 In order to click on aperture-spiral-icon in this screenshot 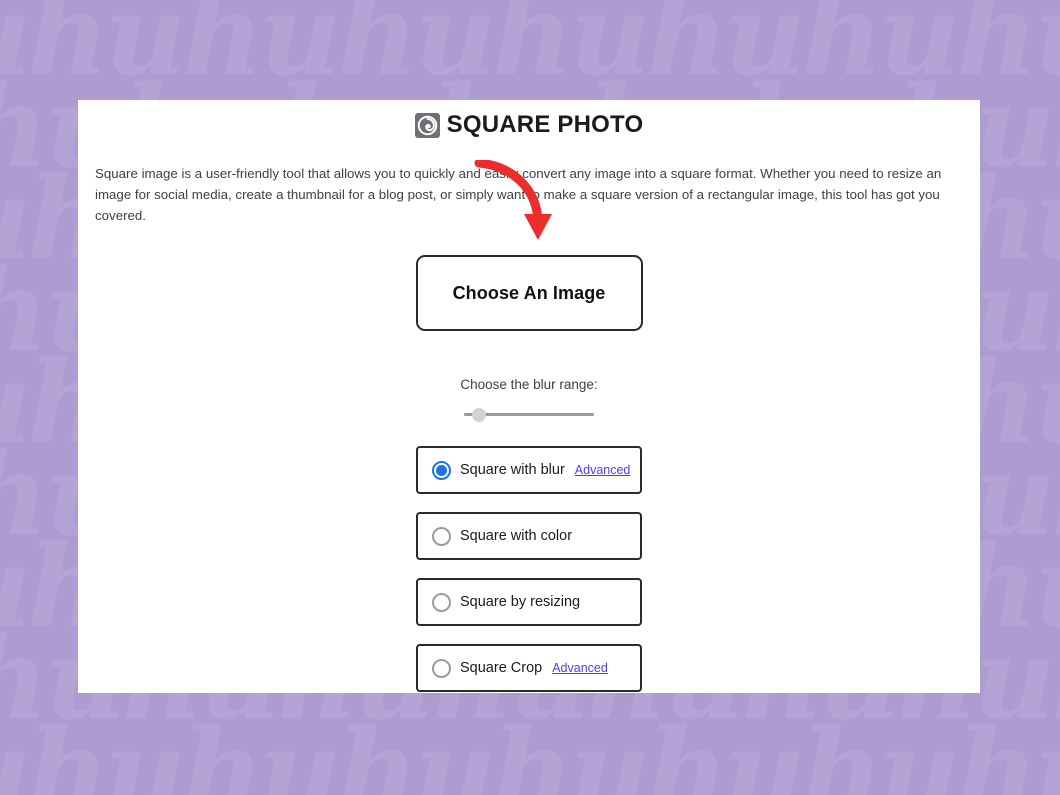, I will do `click(427, 125)`.